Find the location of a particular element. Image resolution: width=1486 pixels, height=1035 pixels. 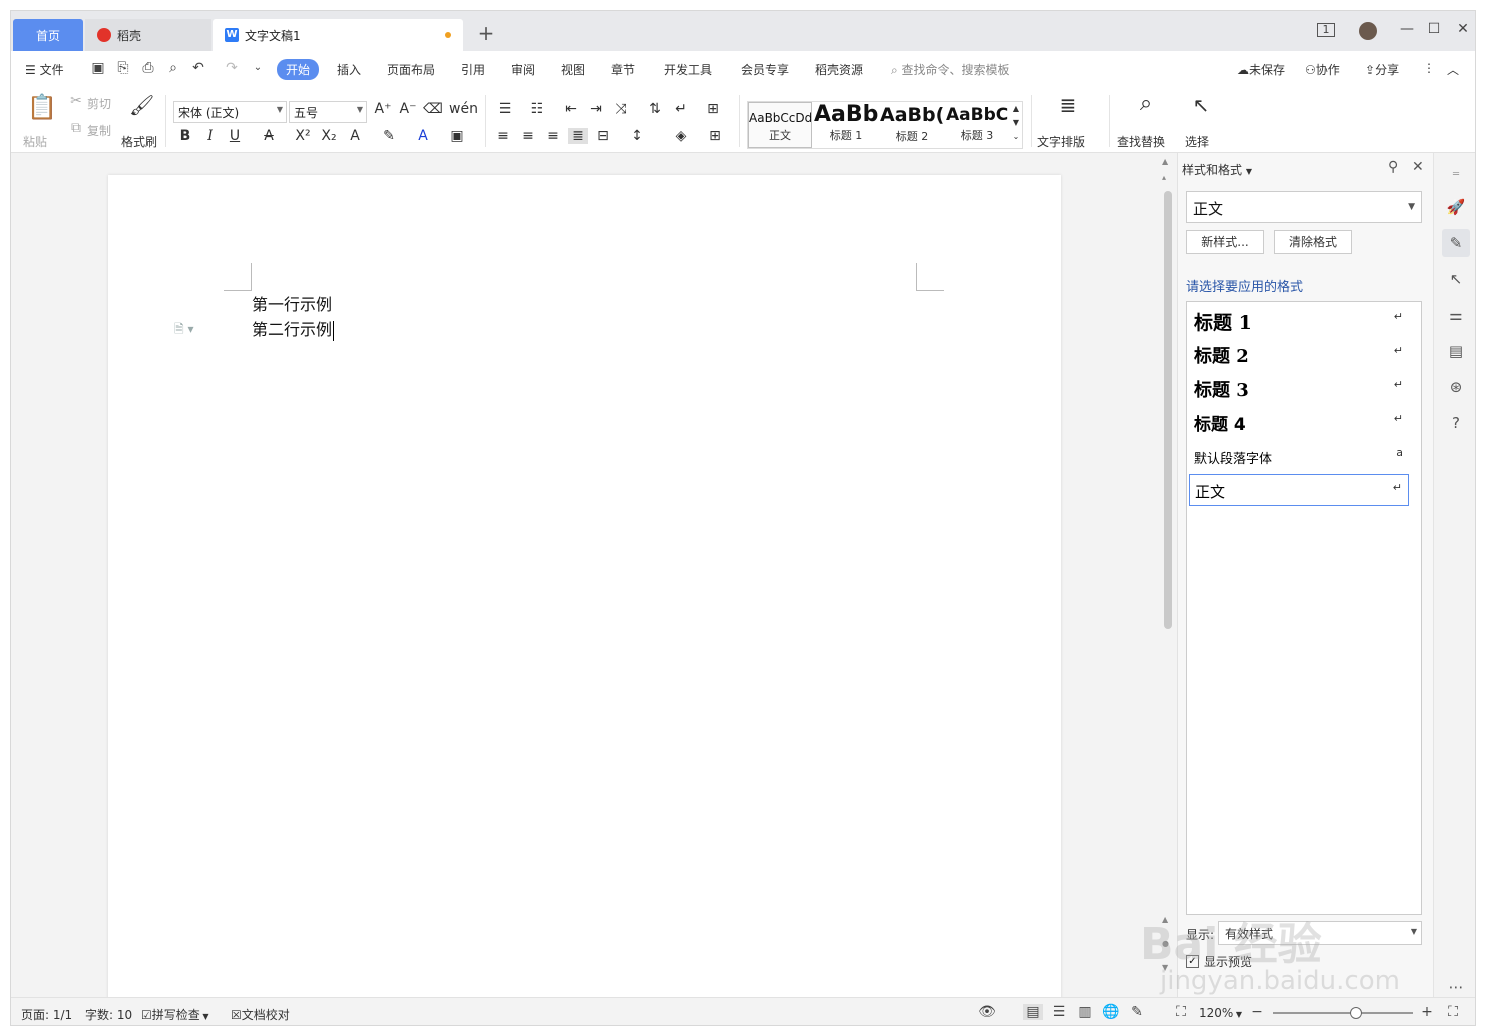

chinese-layout-icon: ⤨ is located at coordinates (621, 109).